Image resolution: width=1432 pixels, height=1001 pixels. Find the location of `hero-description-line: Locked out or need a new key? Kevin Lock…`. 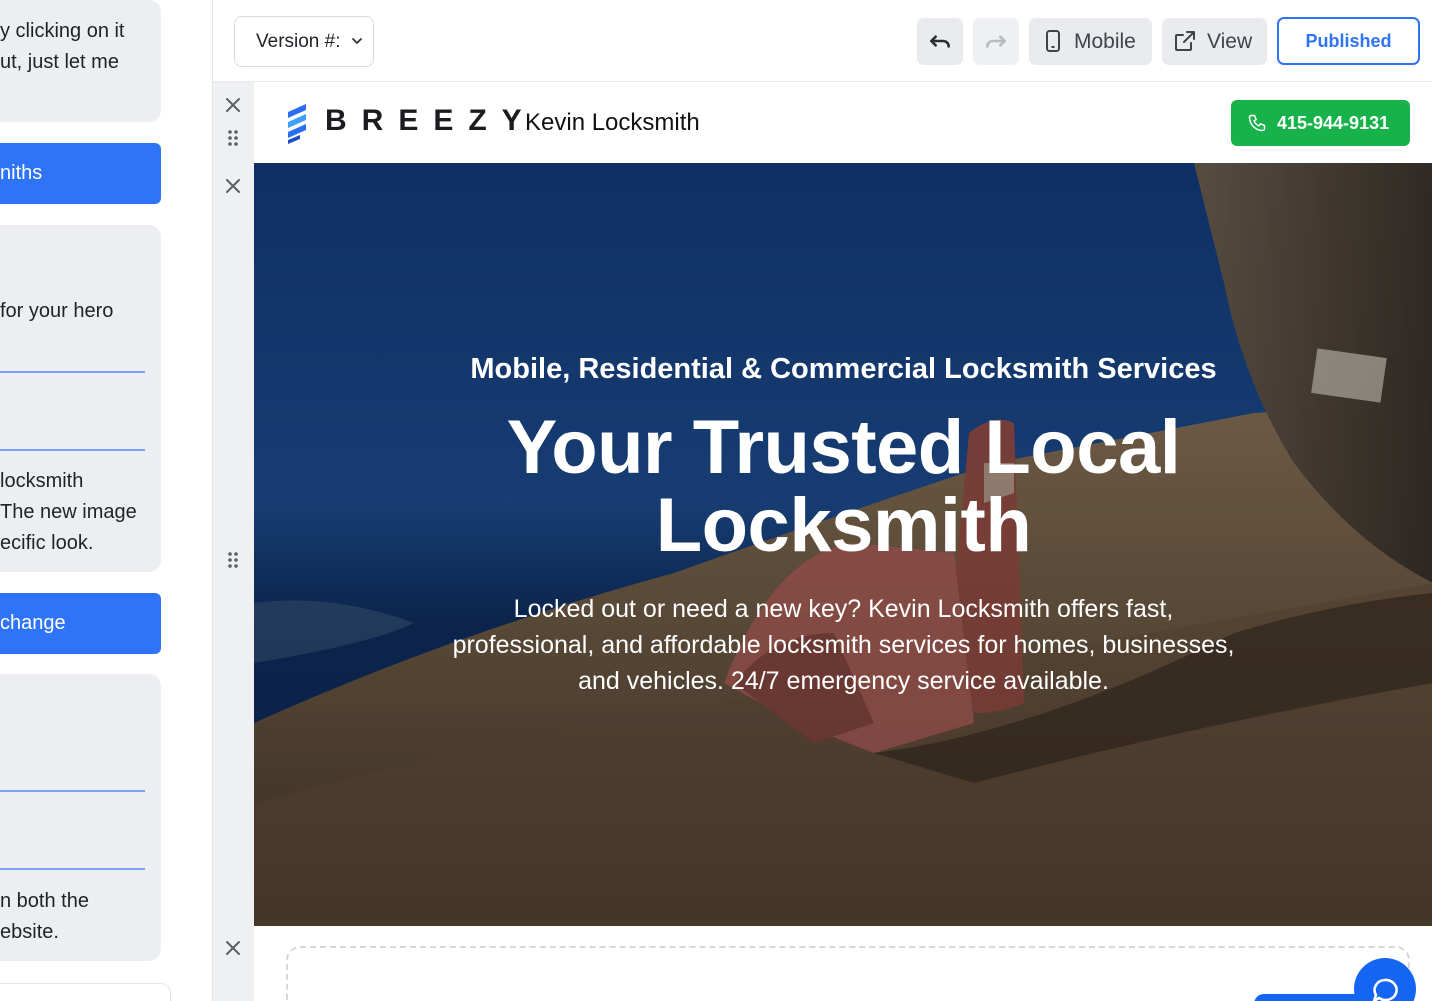

hero-description-line: Locked out or need a new key? Kevin Lock… is located at coordinates (843, 609).